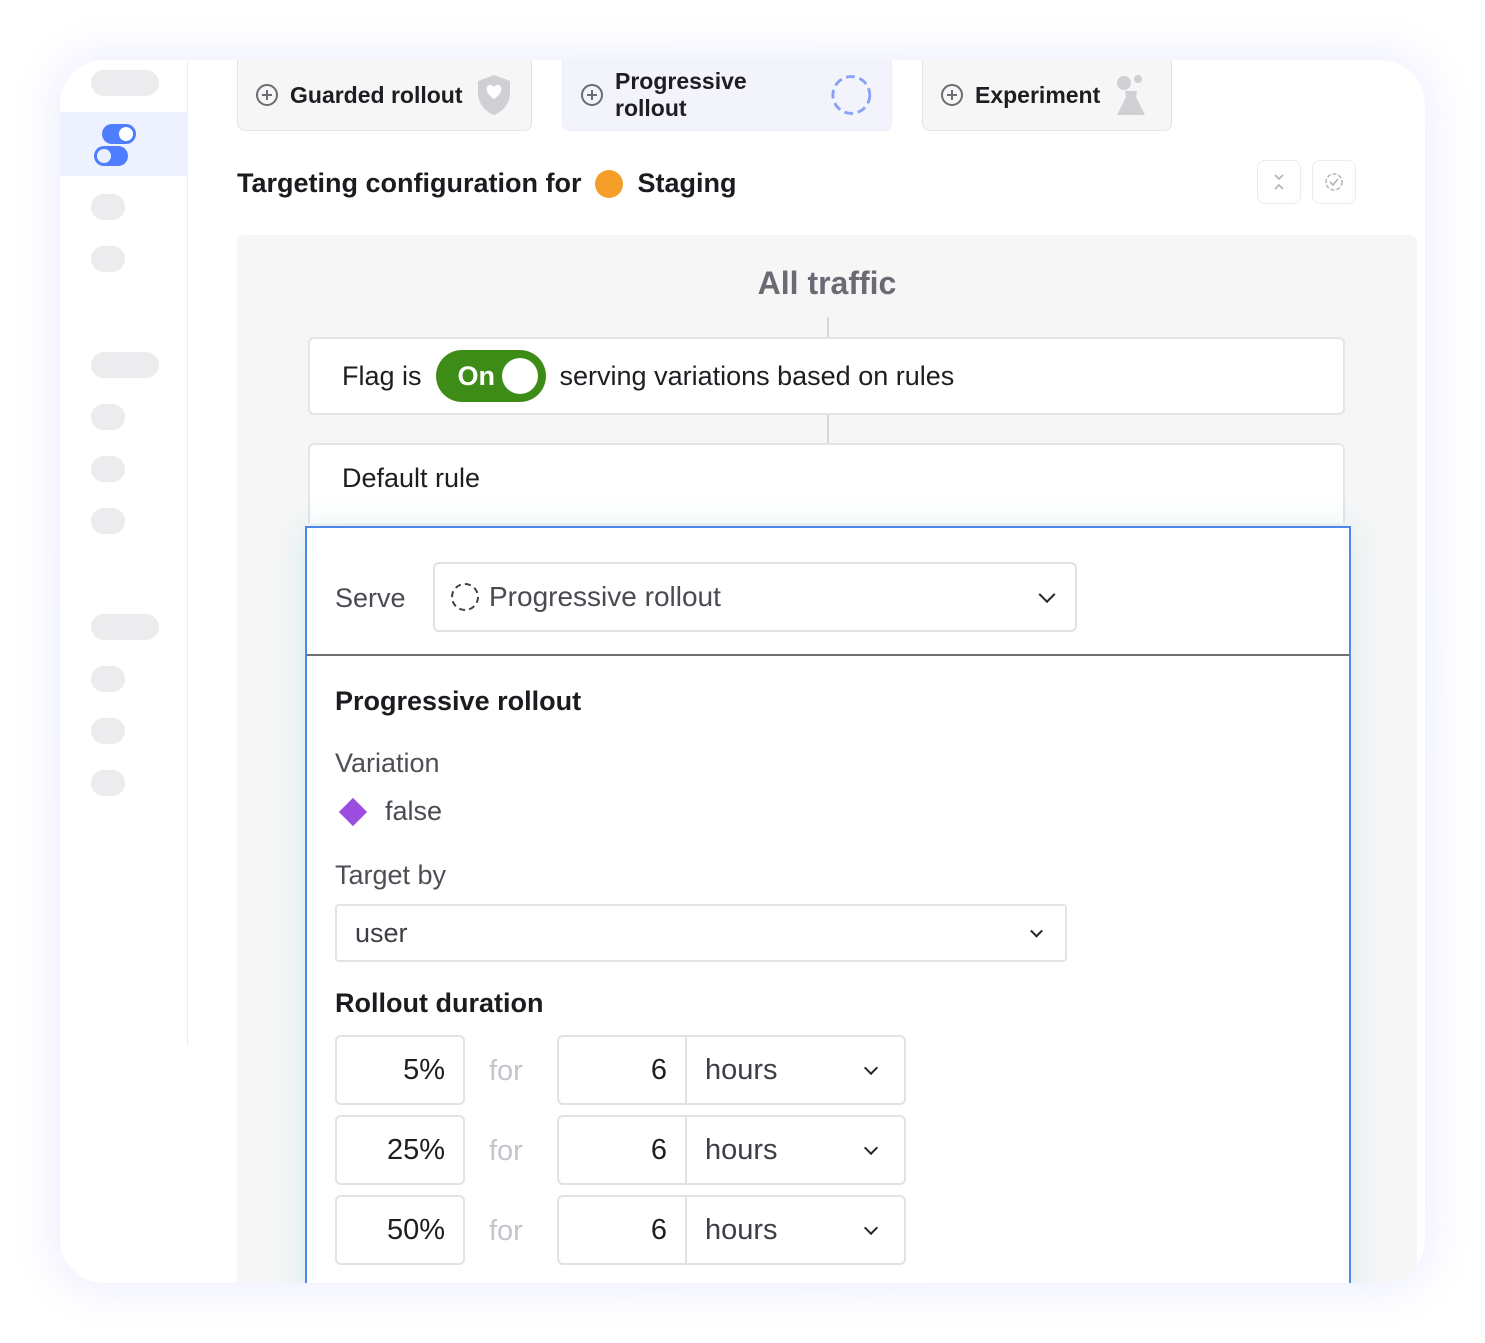 The width and height of the screenshot is (1485, 1343). I want to click on flag-on-toggle: On, so click(490, 376).